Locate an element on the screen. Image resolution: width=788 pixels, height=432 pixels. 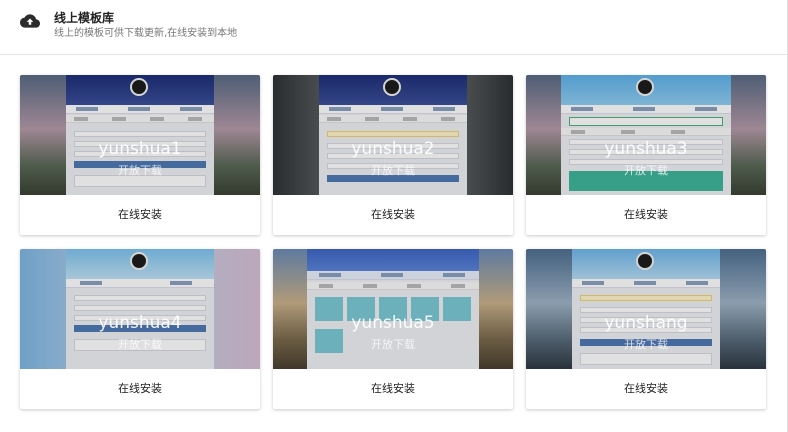
template-name: yunshua4 is located at coordinates (140, 323).